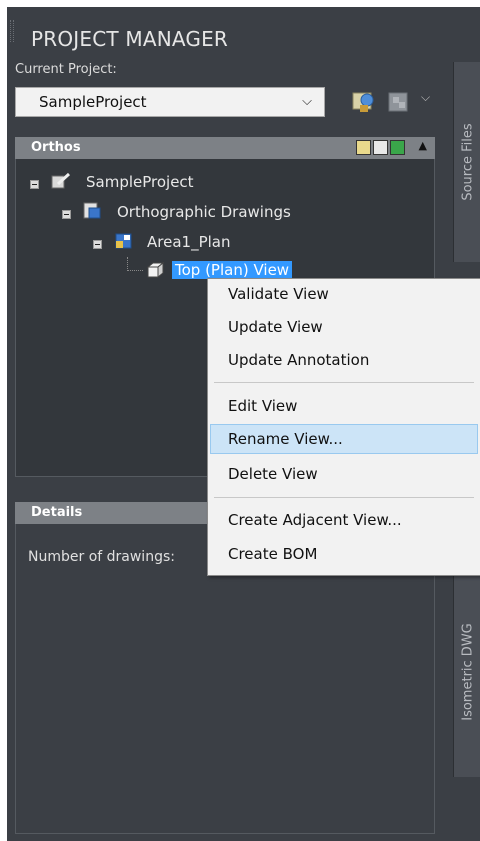  Describe the element at coordinates (380, 147) in the screenshot. I see `copy-drawing-icon` at that location.